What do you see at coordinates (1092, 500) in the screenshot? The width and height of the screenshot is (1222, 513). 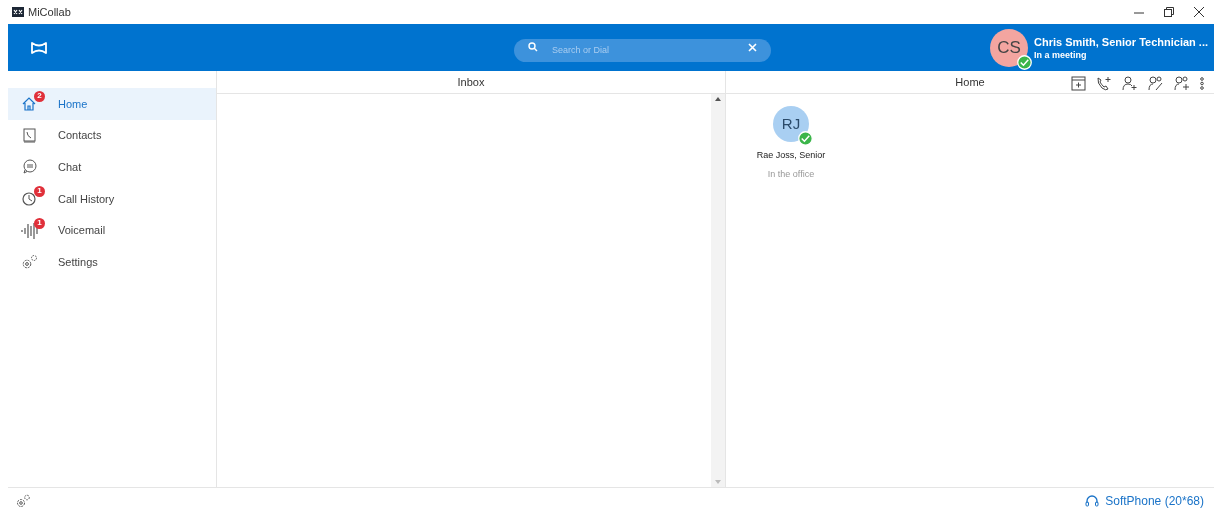 I see `headset-icon` at bounding box center [1092, 500].